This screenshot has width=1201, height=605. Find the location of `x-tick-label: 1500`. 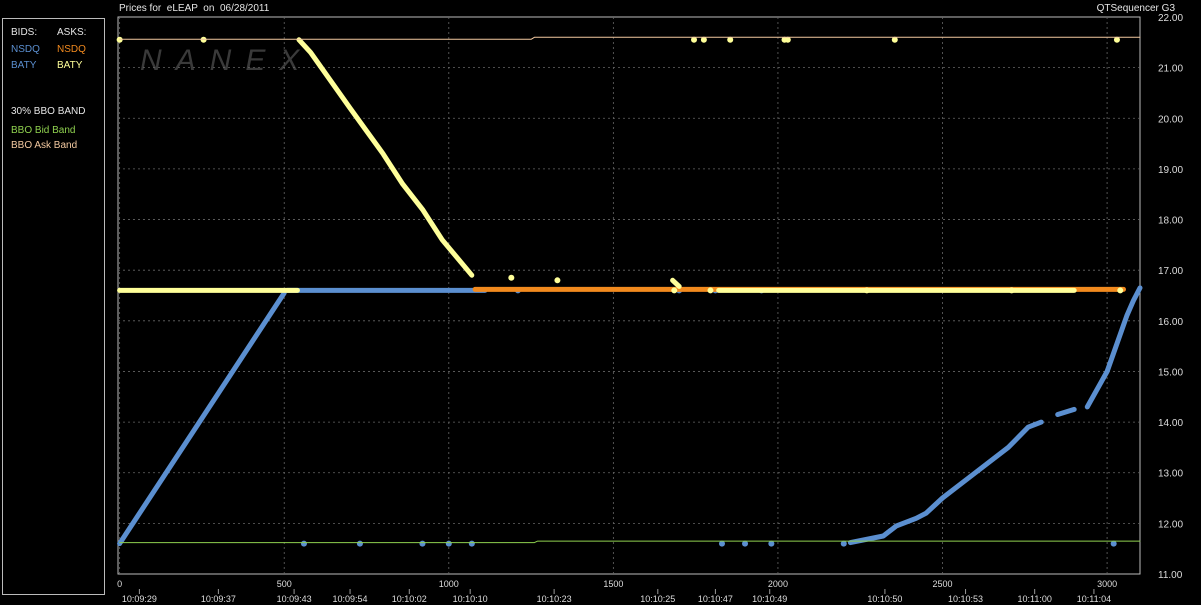

x-tick-label: 1500 is located at coordinates (613, 584).